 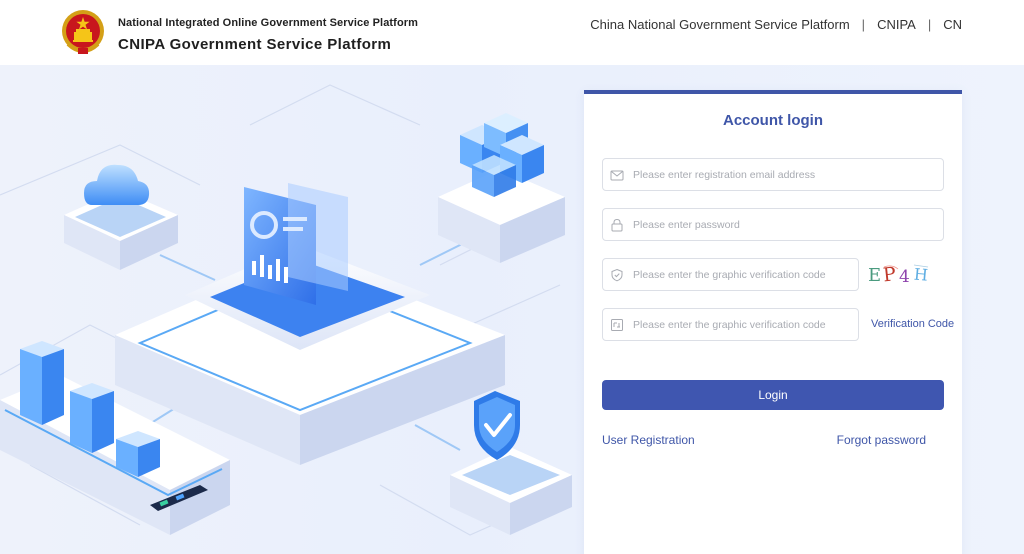 What do you see at coordinates (117, 184) in the screenshot?
I see `cloud-icon` at bounding box center [117, 184].